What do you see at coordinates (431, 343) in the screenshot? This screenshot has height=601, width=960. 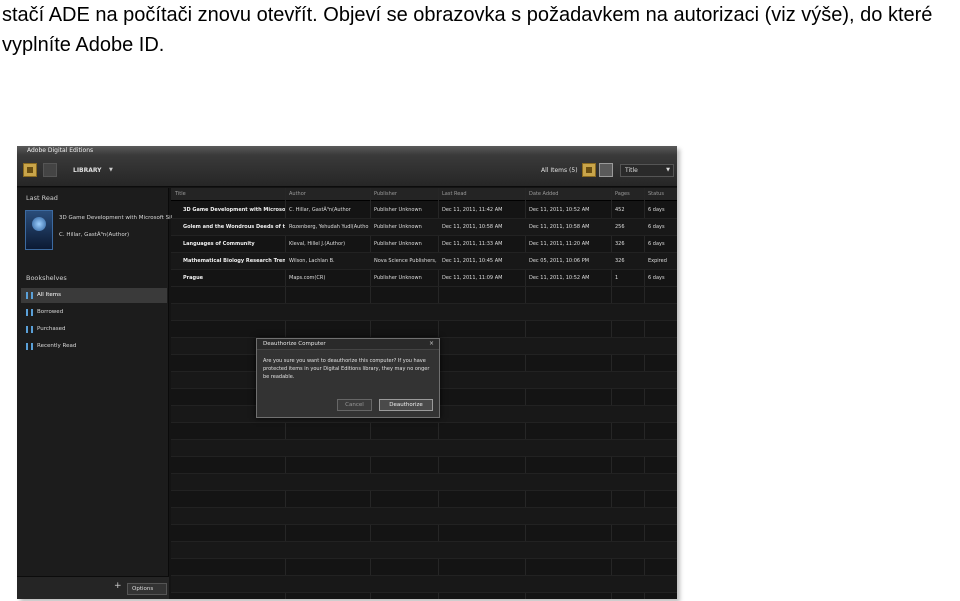 I see `close-icon: ×` at bounding box center [431, 343].